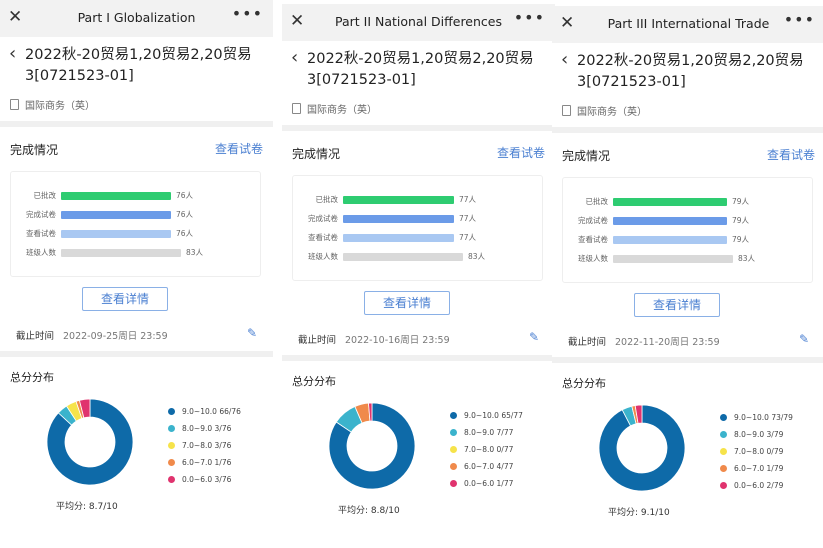 This screenshot has width=823, height=548. I want to click on bar-row: 查看试卷 76人, so click(135, 234).